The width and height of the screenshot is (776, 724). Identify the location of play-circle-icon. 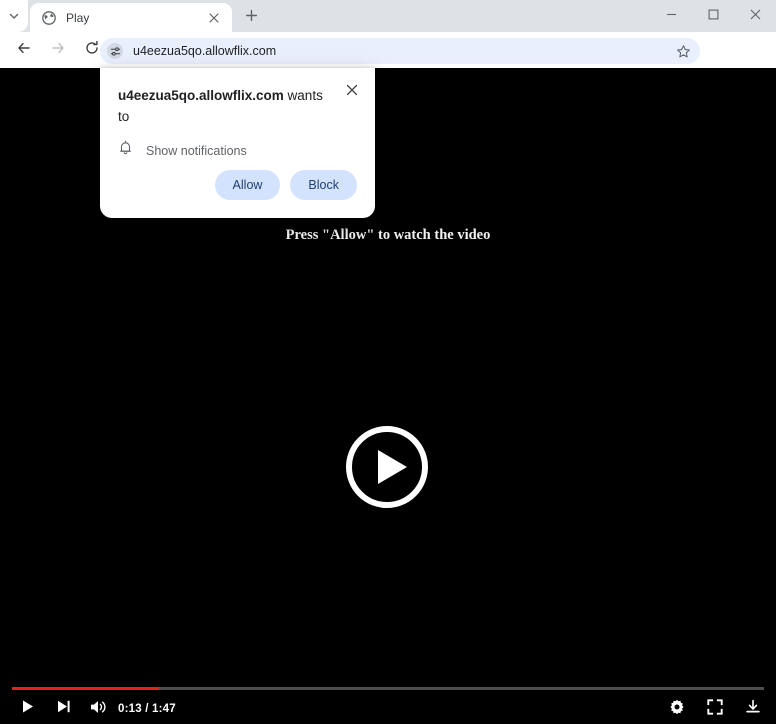
(387, 467).